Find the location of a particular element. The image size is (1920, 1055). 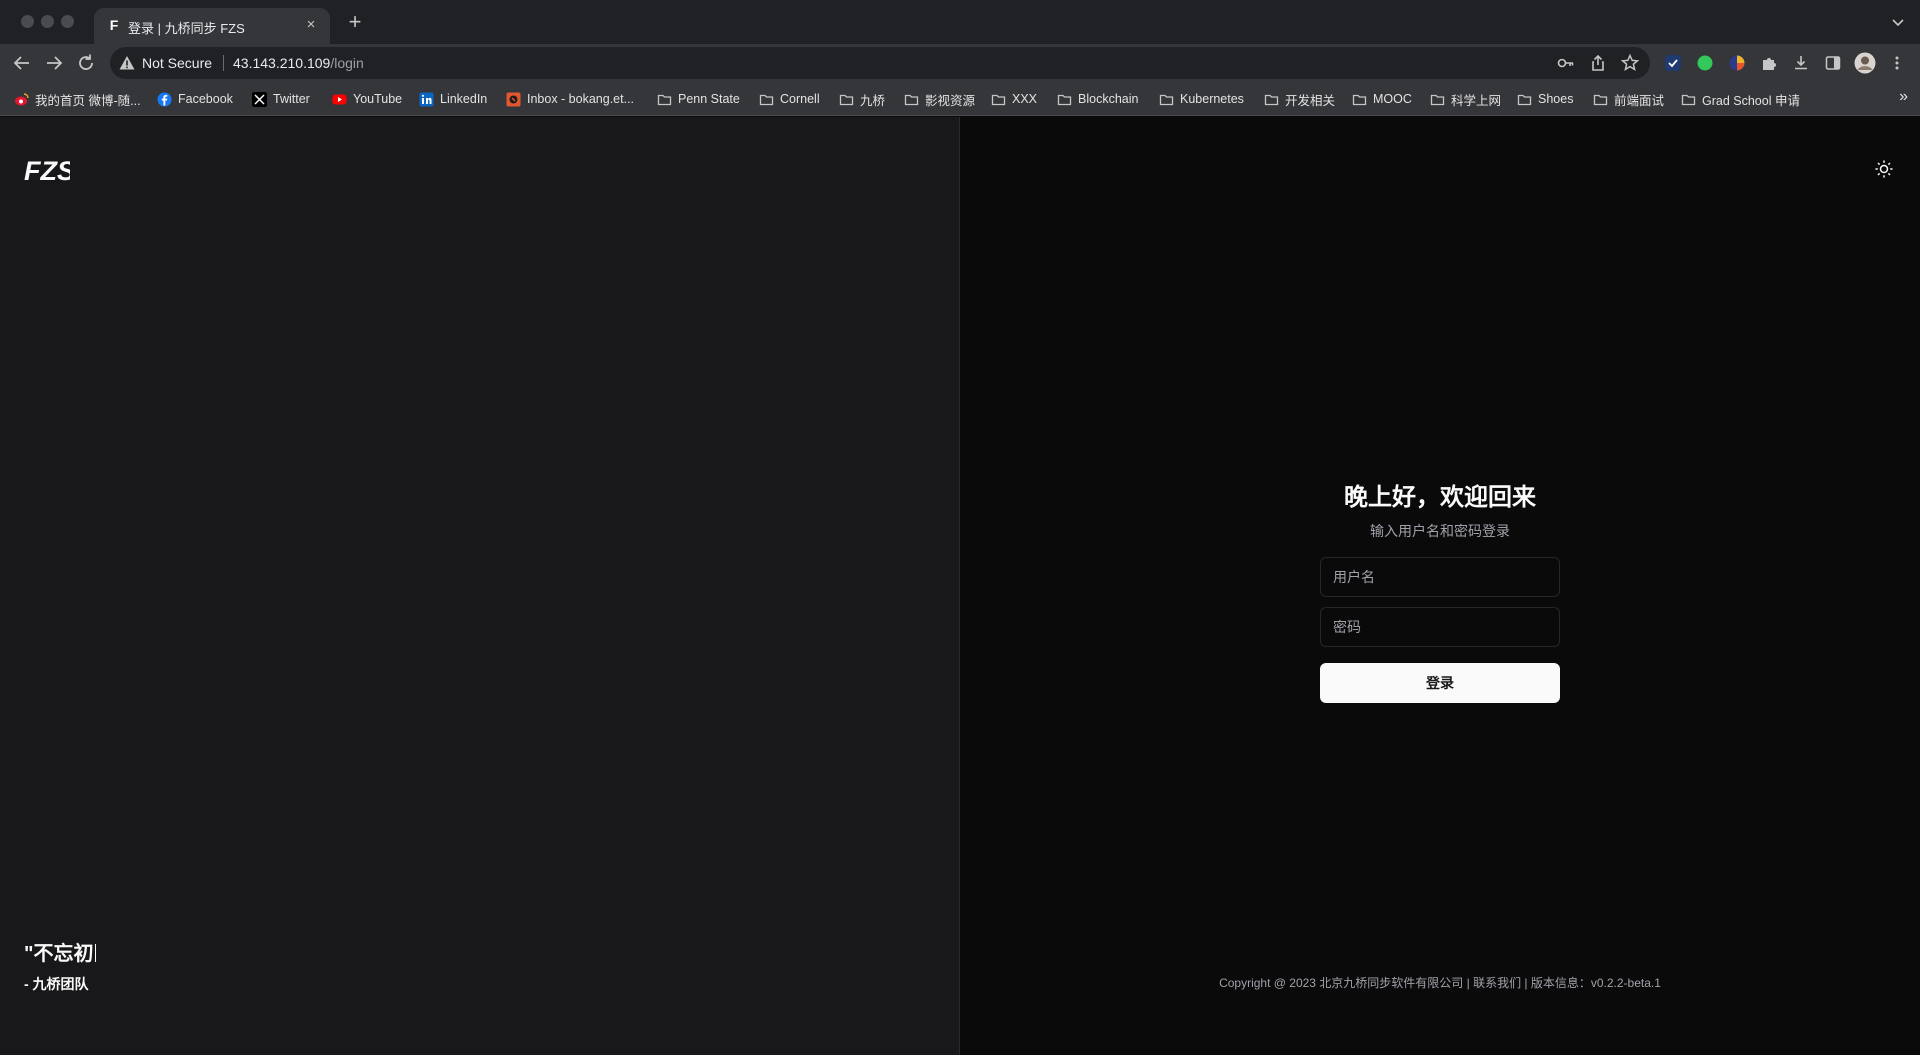

fzs-logo: FZS is located at coordinates (47, 170).